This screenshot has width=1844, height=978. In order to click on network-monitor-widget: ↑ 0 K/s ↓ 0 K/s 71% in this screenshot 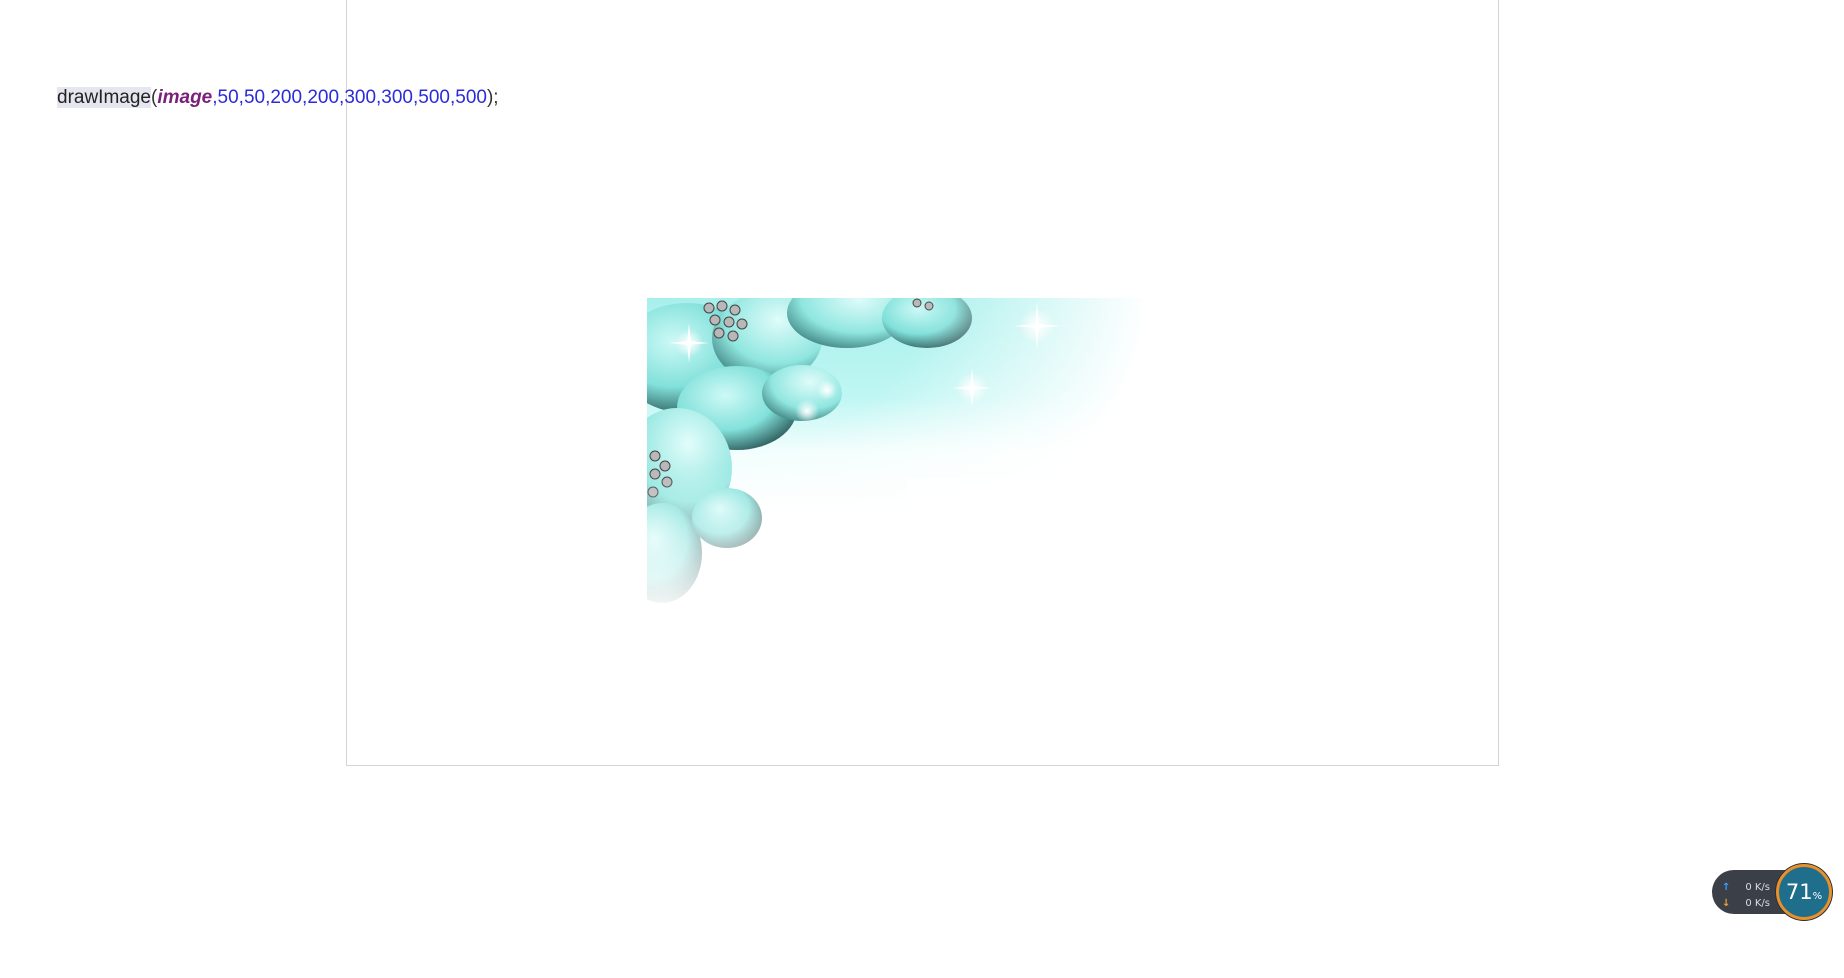, I will do `click(1773, 892)`.